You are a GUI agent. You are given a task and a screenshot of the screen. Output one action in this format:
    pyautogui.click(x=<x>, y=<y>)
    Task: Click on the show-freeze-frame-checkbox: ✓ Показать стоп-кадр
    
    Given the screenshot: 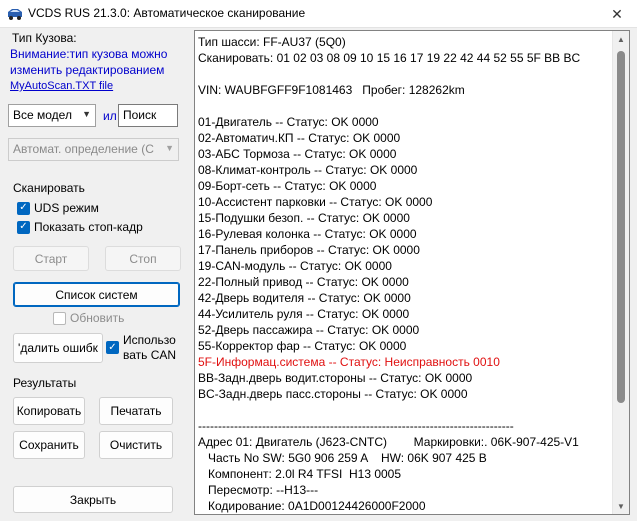 What is the action you would take?
    pyautogui.click(x=80, y=227)
    